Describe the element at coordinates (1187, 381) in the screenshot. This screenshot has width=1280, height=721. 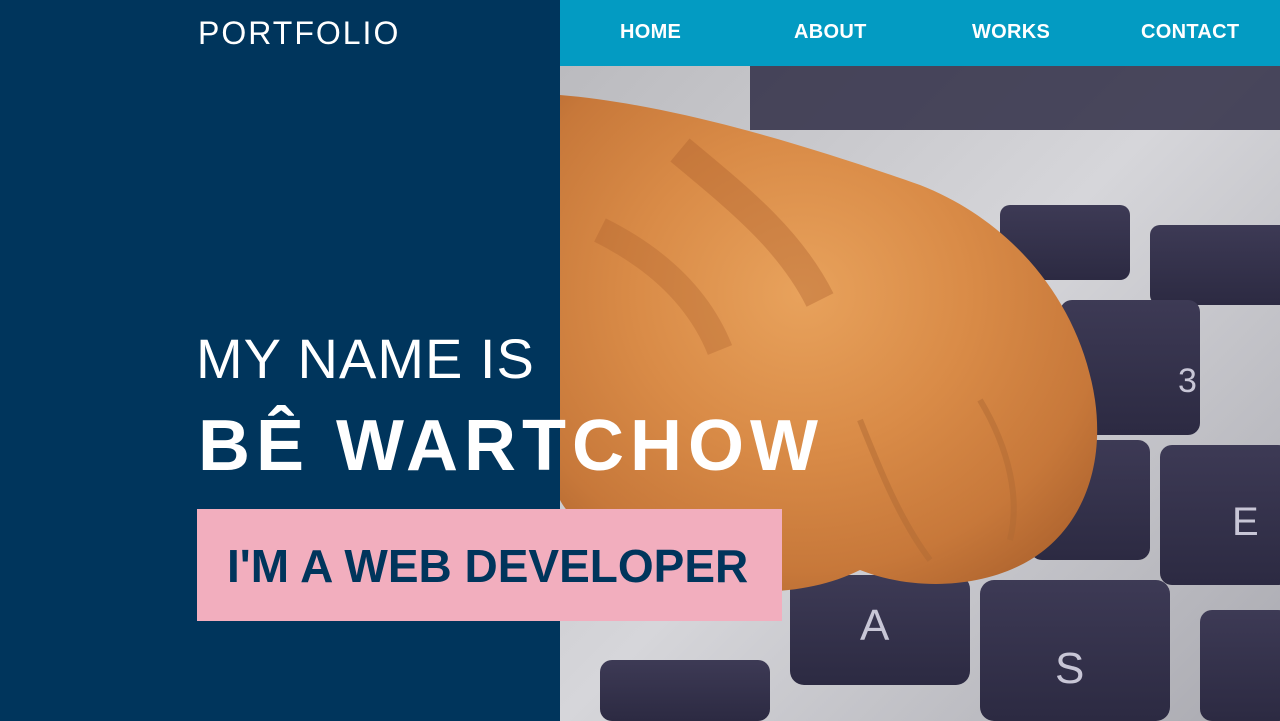
I see `svg-text: 3` at that location.